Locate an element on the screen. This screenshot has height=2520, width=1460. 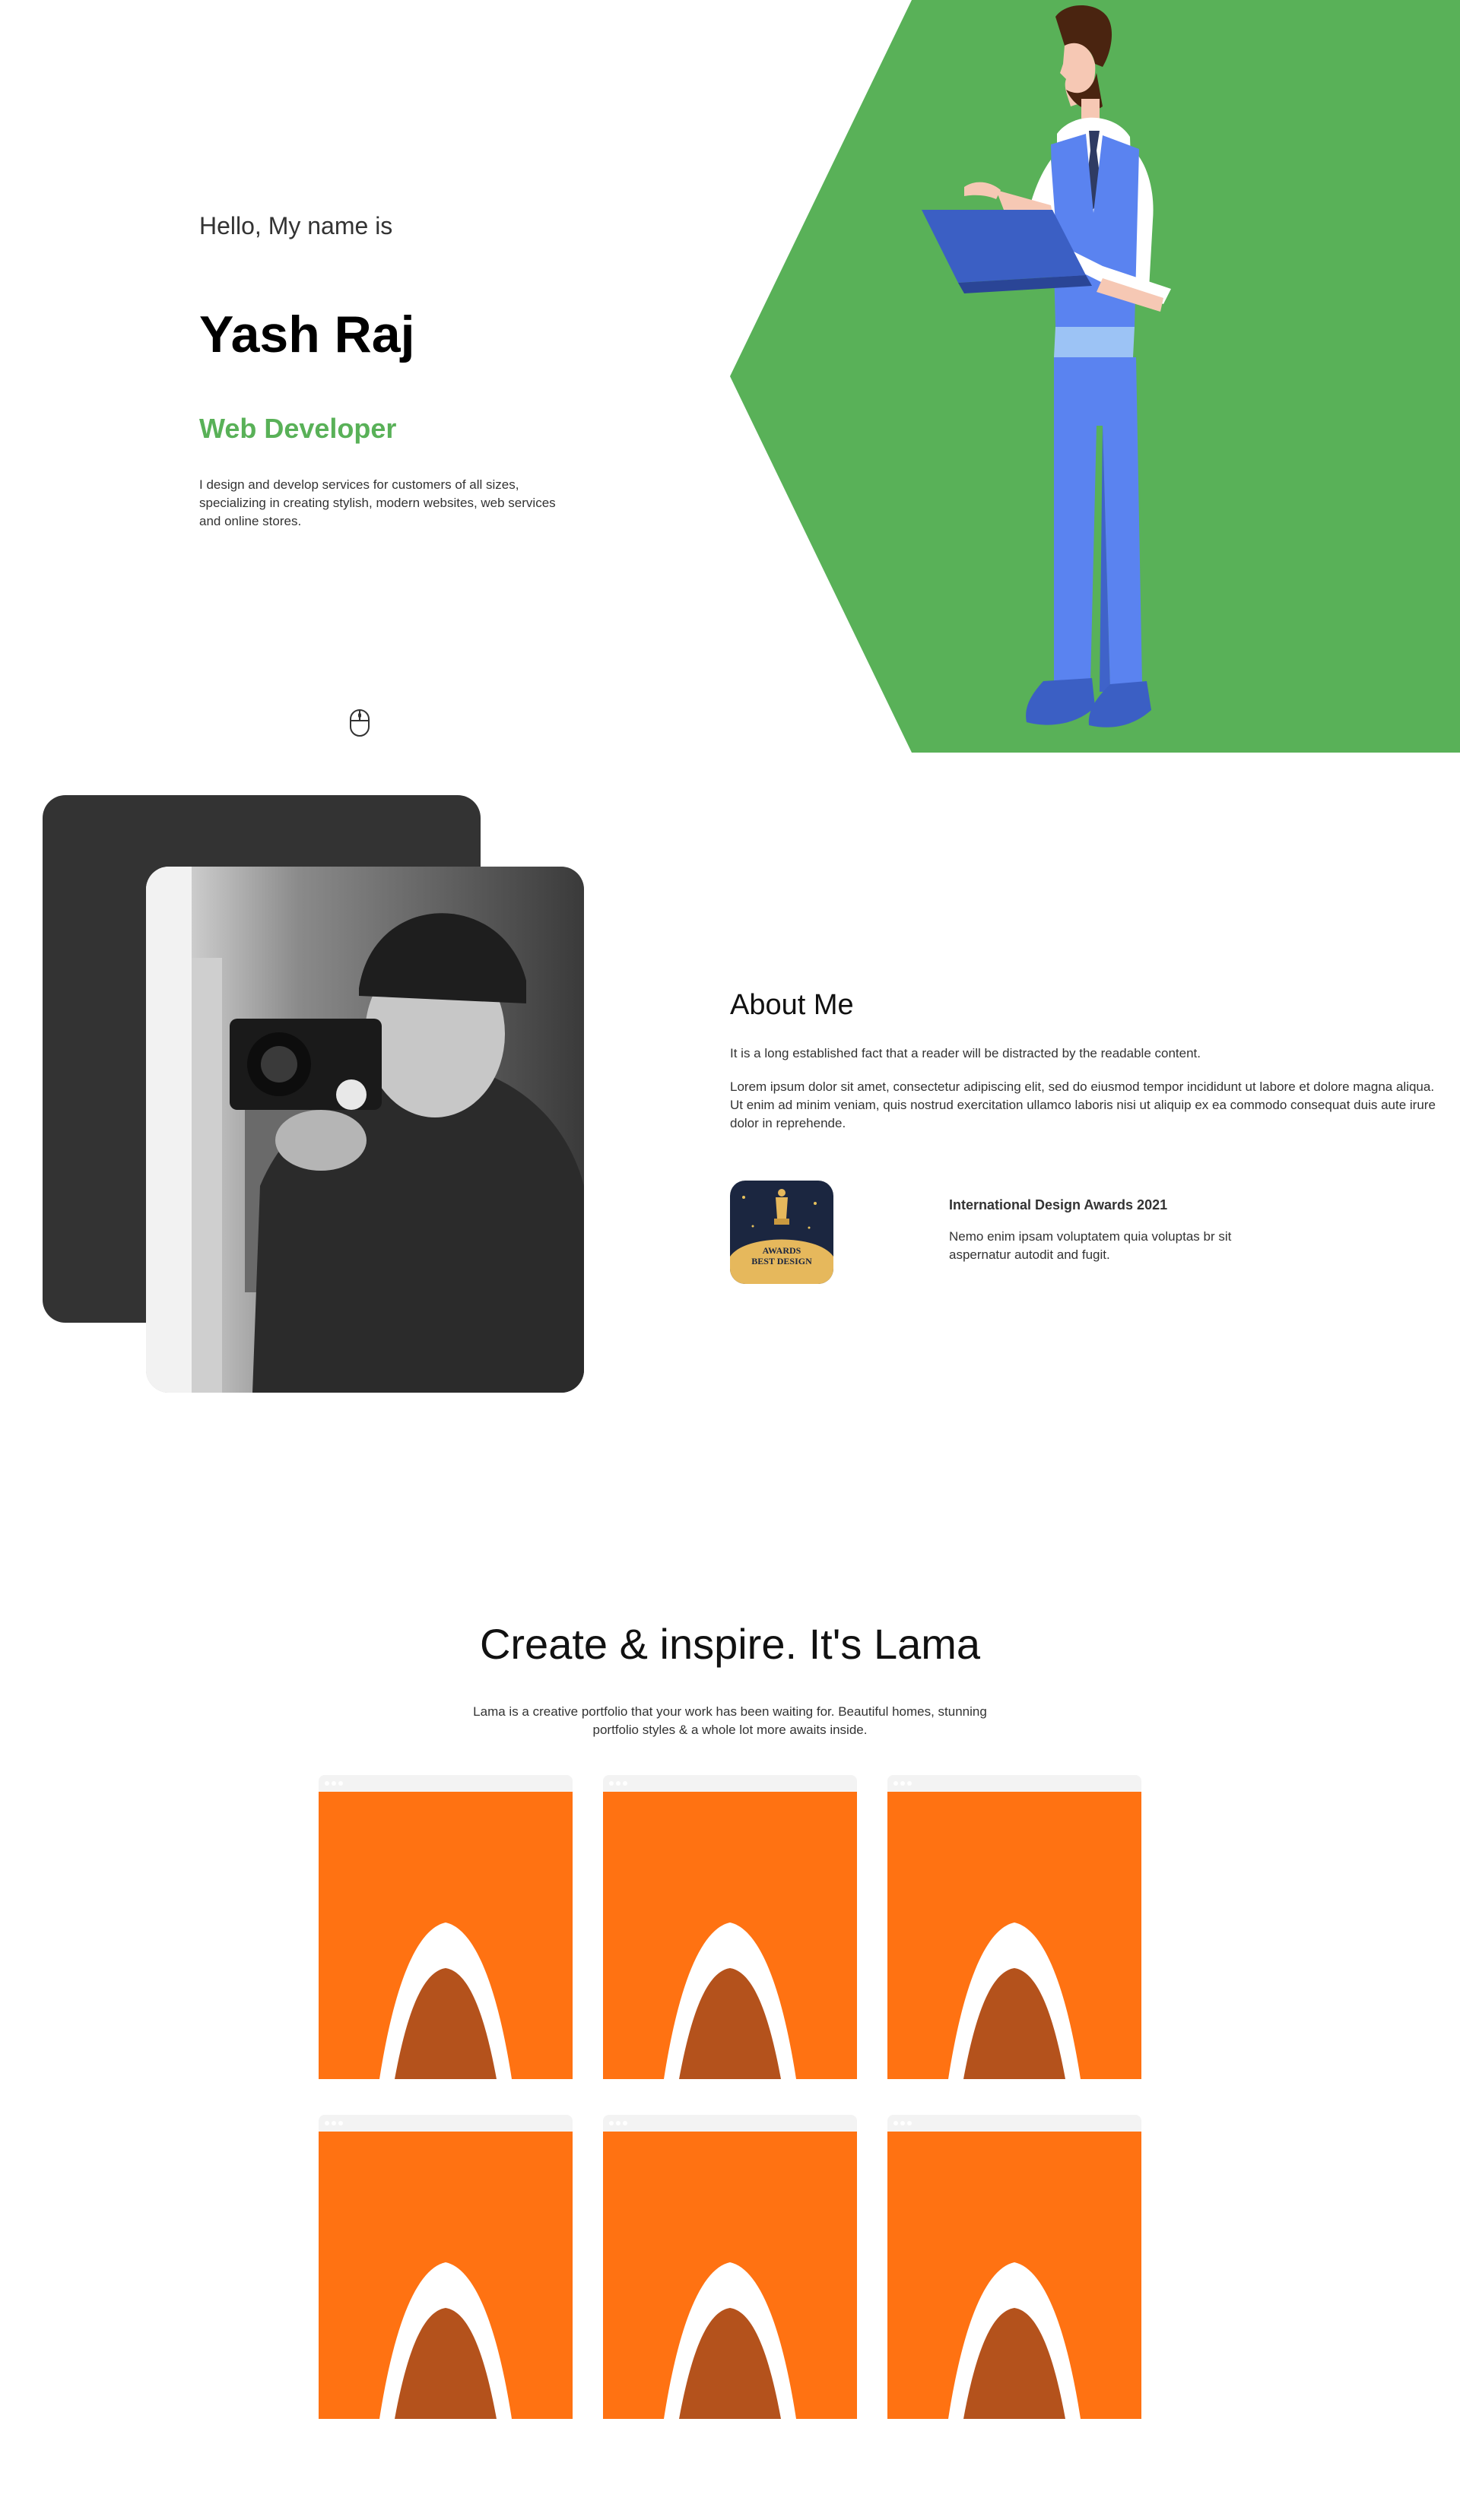
intro-role: Web Developer is located at coordinates (298, 429).